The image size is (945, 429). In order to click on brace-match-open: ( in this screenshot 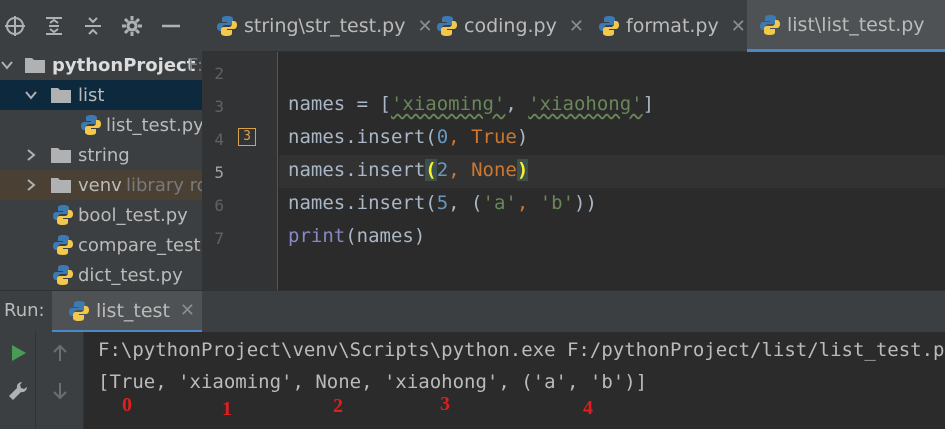, I will do `click(431, 170)`.